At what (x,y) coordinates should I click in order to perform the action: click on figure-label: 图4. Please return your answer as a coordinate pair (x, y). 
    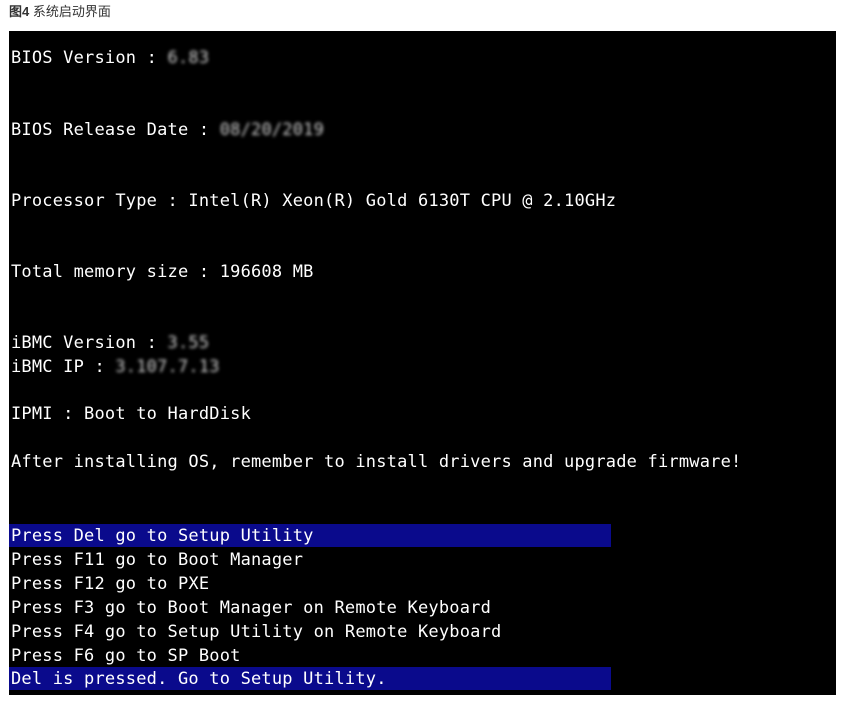
    Looking at the image, I should click on (19, 11).